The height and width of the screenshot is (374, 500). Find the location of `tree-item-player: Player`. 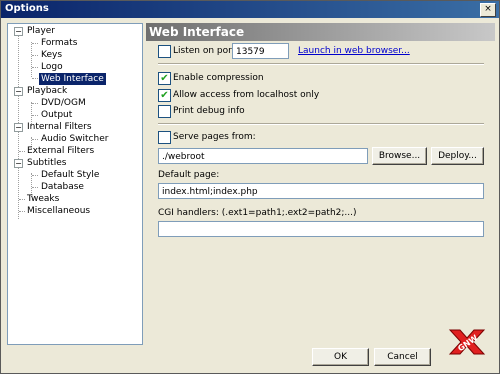

tree-item-player: Player is located at coordinates (41, 31).